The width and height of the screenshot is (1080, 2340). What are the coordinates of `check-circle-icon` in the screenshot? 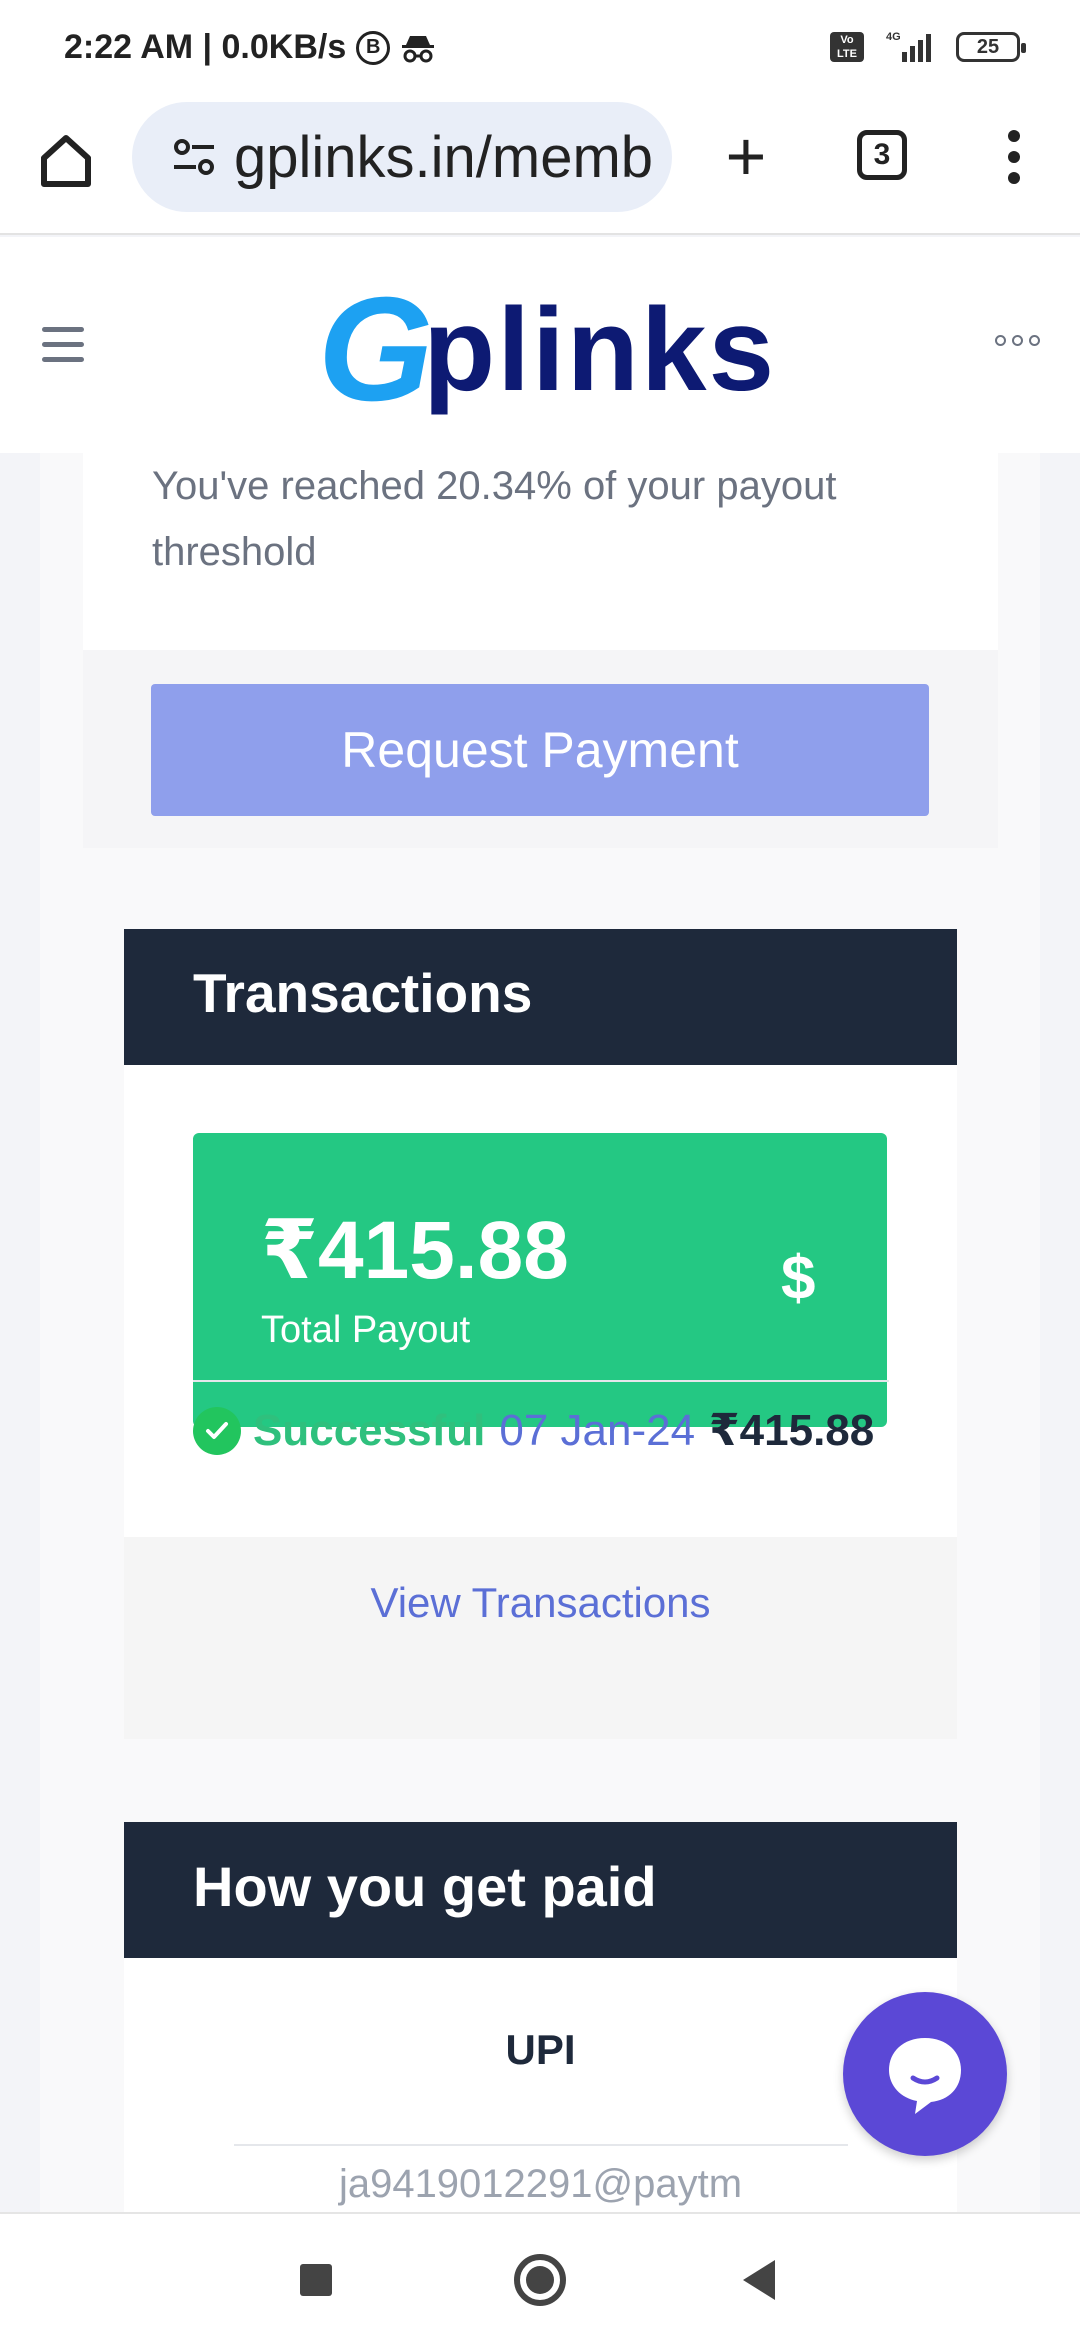 It's located at (217, 1430).